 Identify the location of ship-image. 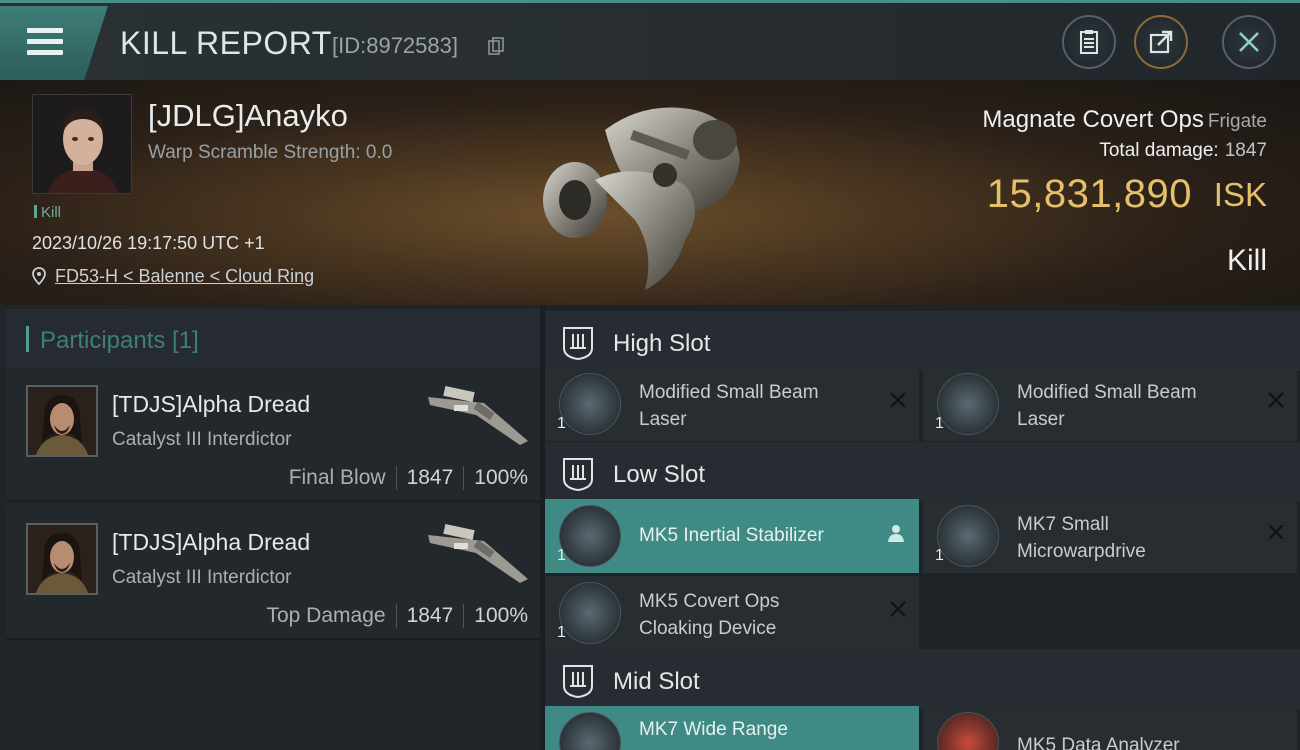
(641, 198).